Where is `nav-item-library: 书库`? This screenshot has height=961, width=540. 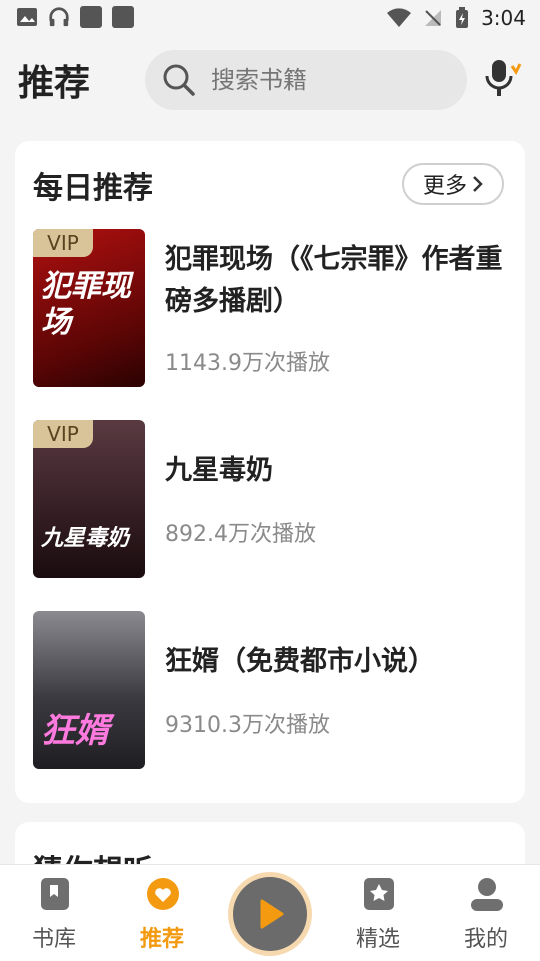 nav-item-library: 书库 is located at coordinates (54, 913).